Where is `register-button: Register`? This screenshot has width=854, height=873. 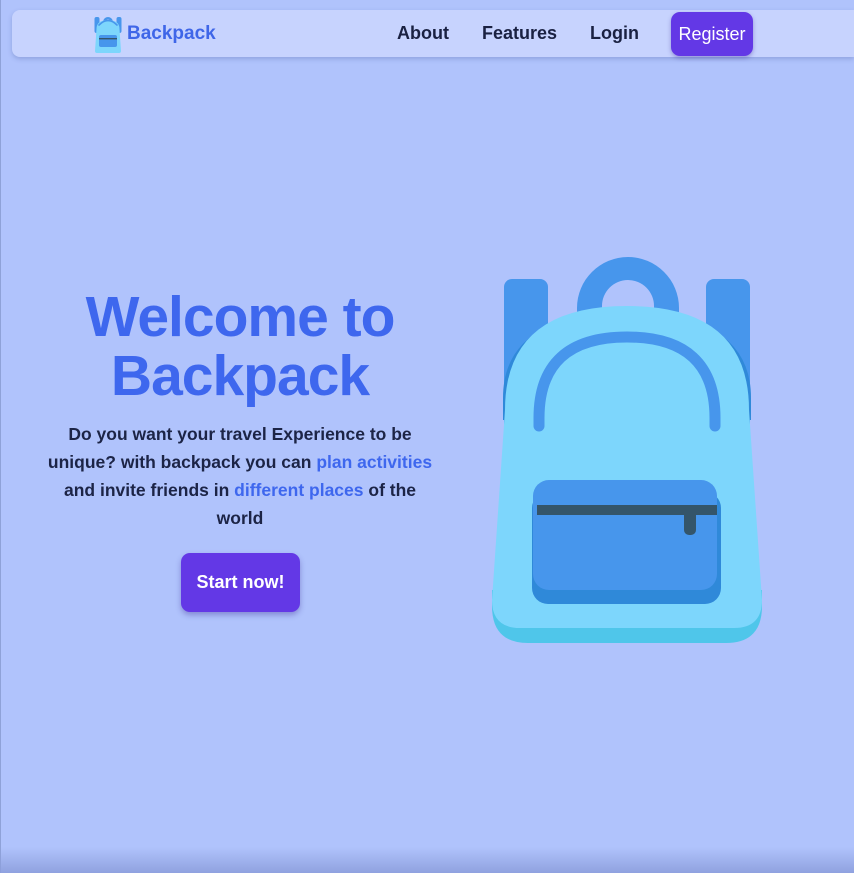 register-button: Register is located at coordinates (712, 34).